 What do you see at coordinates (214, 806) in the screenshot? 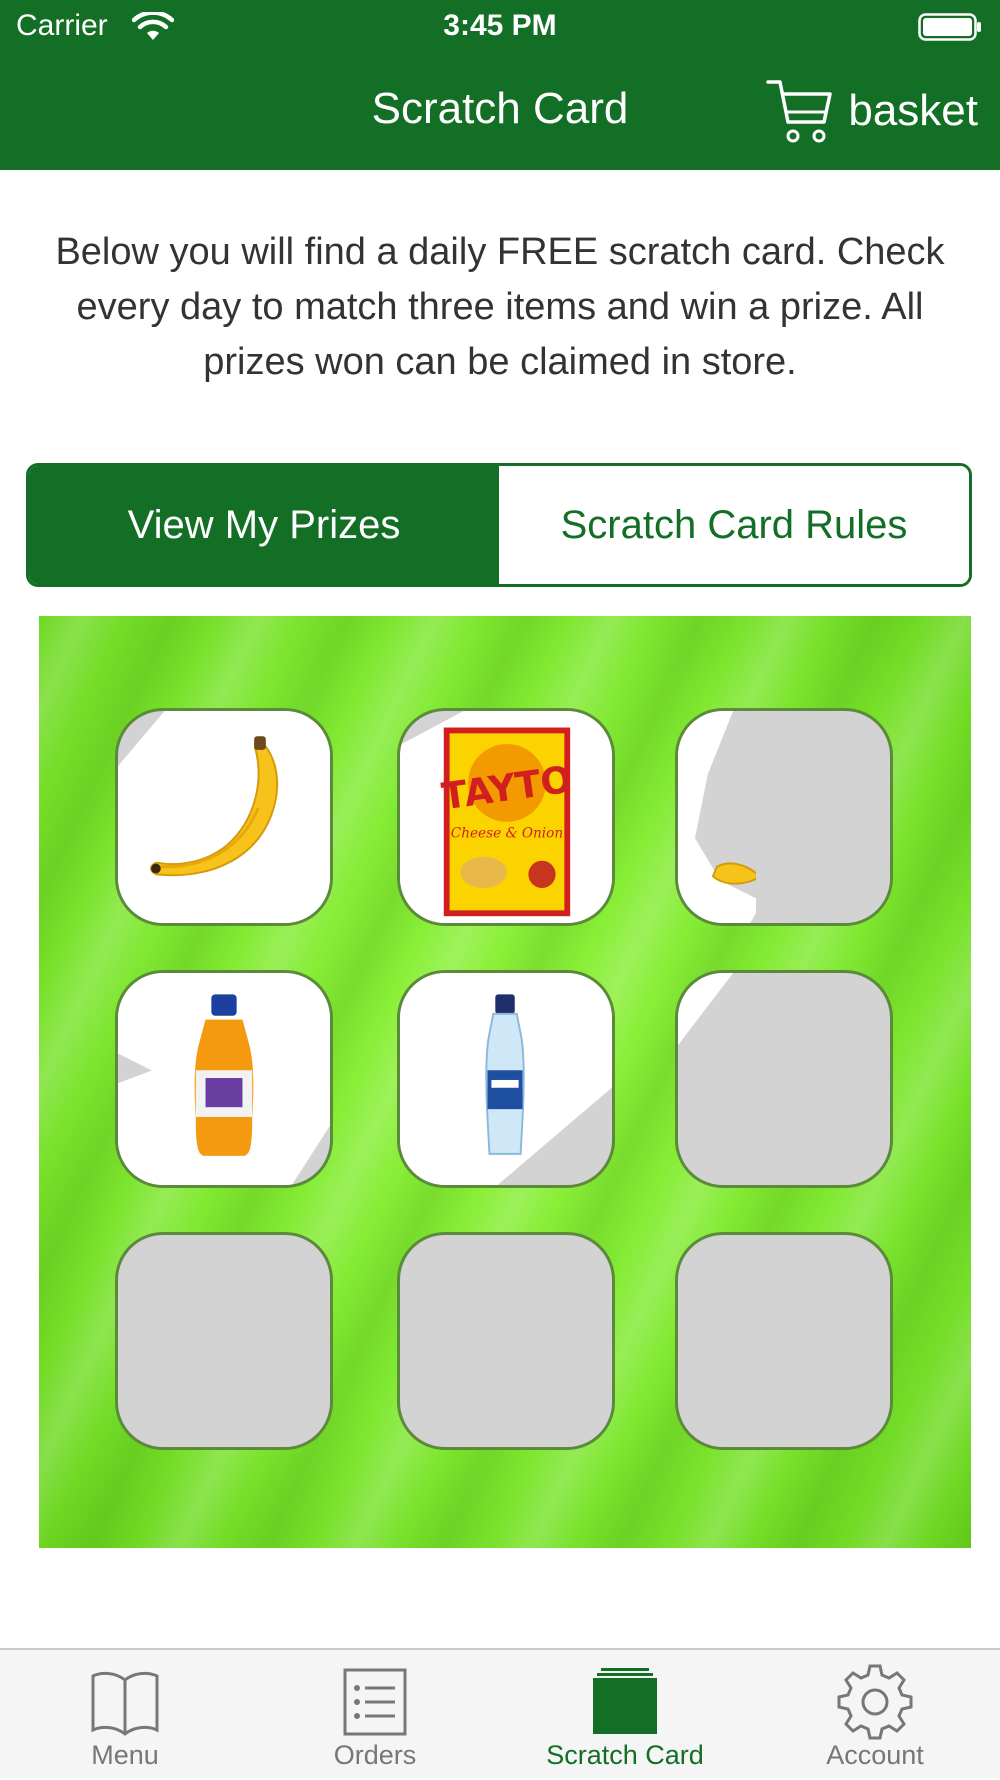
I see `banana-image` at bounding box center [214, 806].